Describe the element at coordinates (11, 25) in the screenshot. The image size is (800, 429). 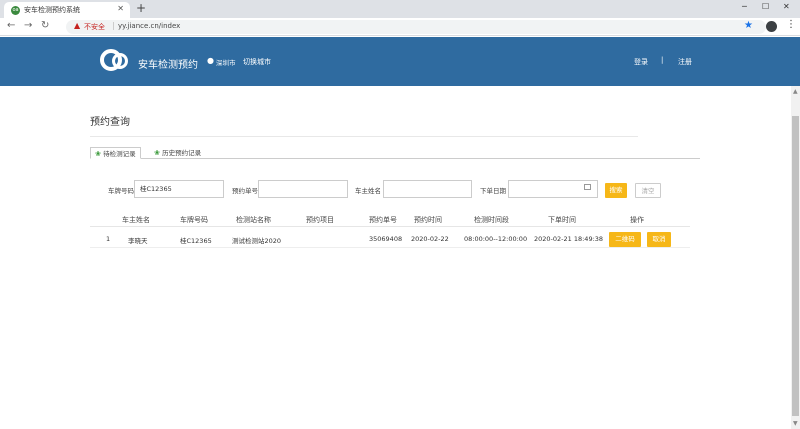
I see `back-icon: ←` at that location.